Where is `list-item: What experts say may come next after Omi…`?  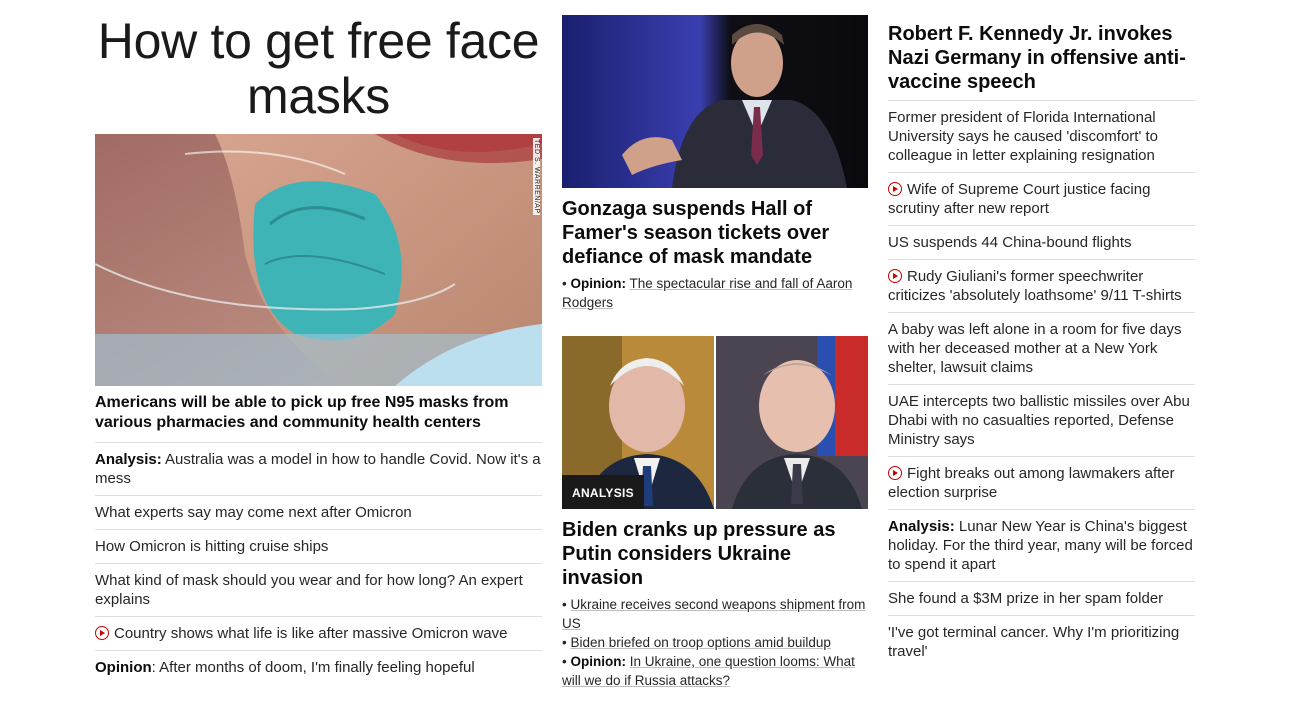
list-item: What experts say may come next after Omi… is located at coordinates (318, 513).